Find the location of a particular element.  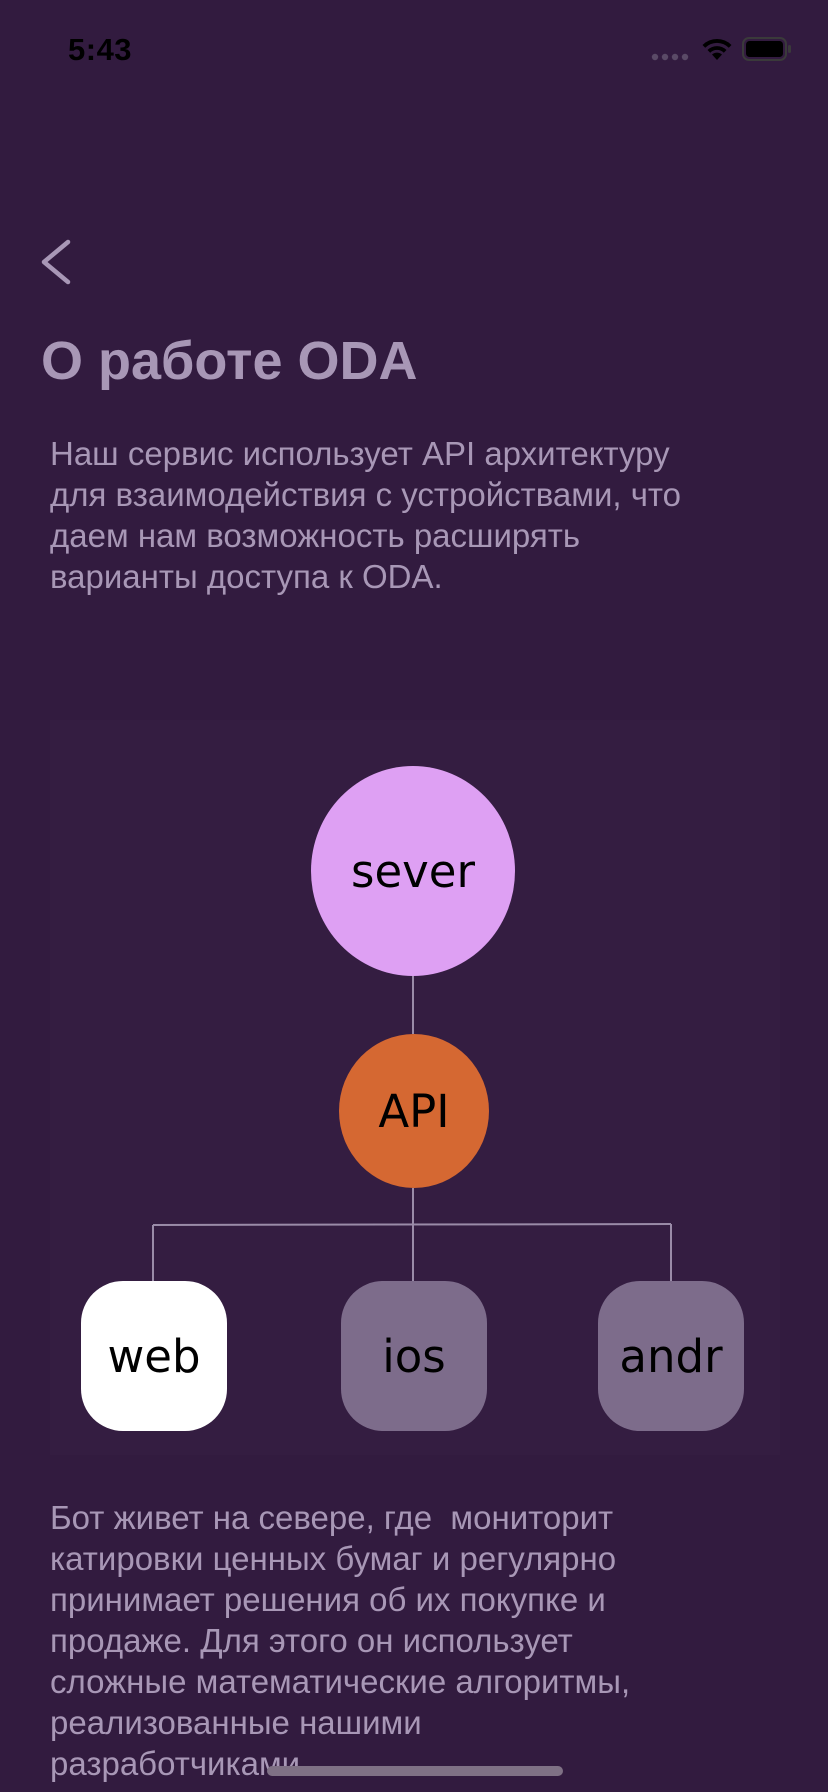

status-time: 5:43 is located at coordinates (100, 49).